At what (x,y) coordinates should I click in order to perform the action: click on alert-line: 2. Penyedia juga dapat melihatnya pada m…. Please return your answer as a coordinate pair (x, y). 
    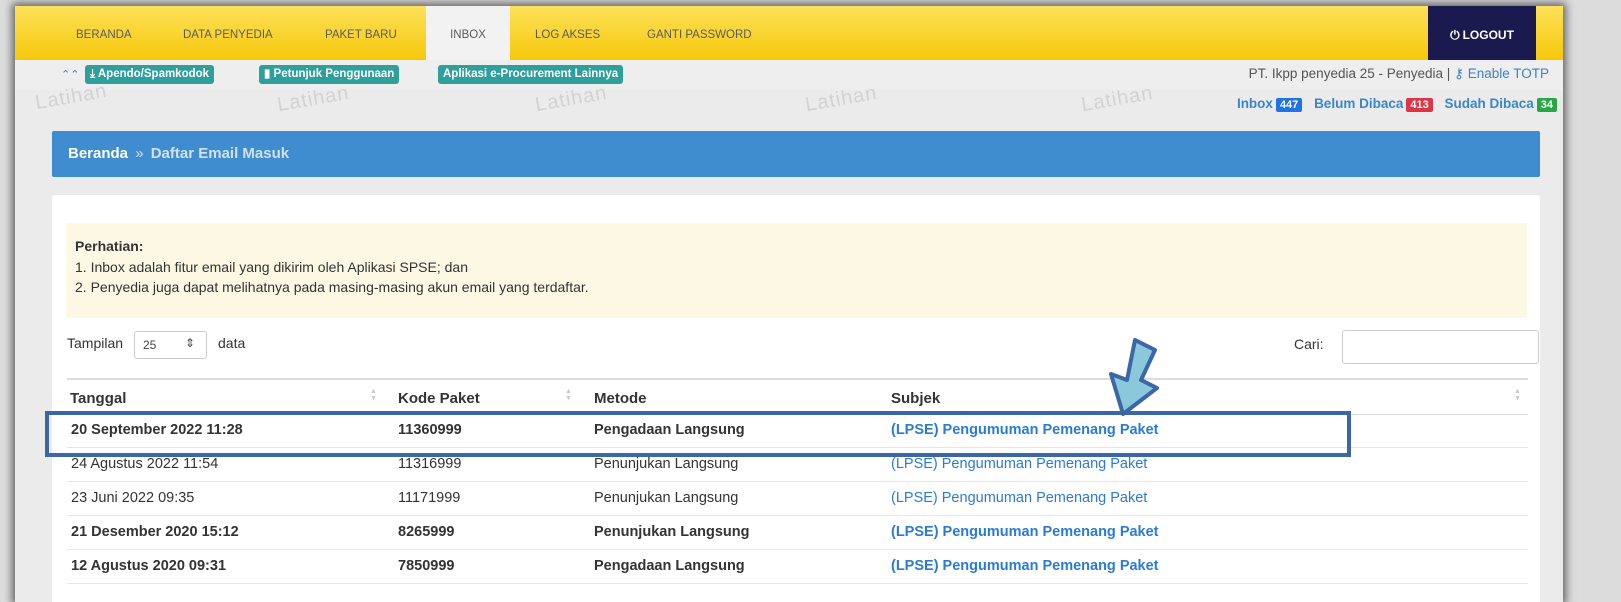
    Looking at the image, I should click on (332, 287).